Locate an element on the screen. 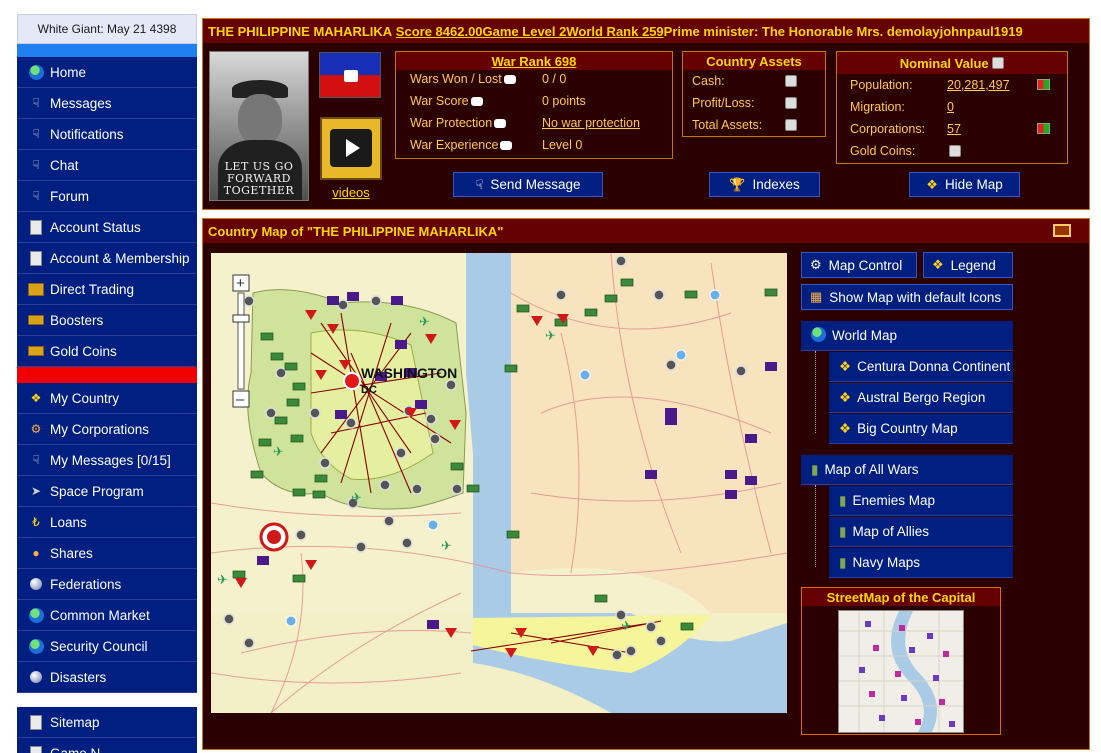 This screenshot has width=1101, height=753. sidebar-item-my-country: ❖ My Country is located at coordinates (107, 398).